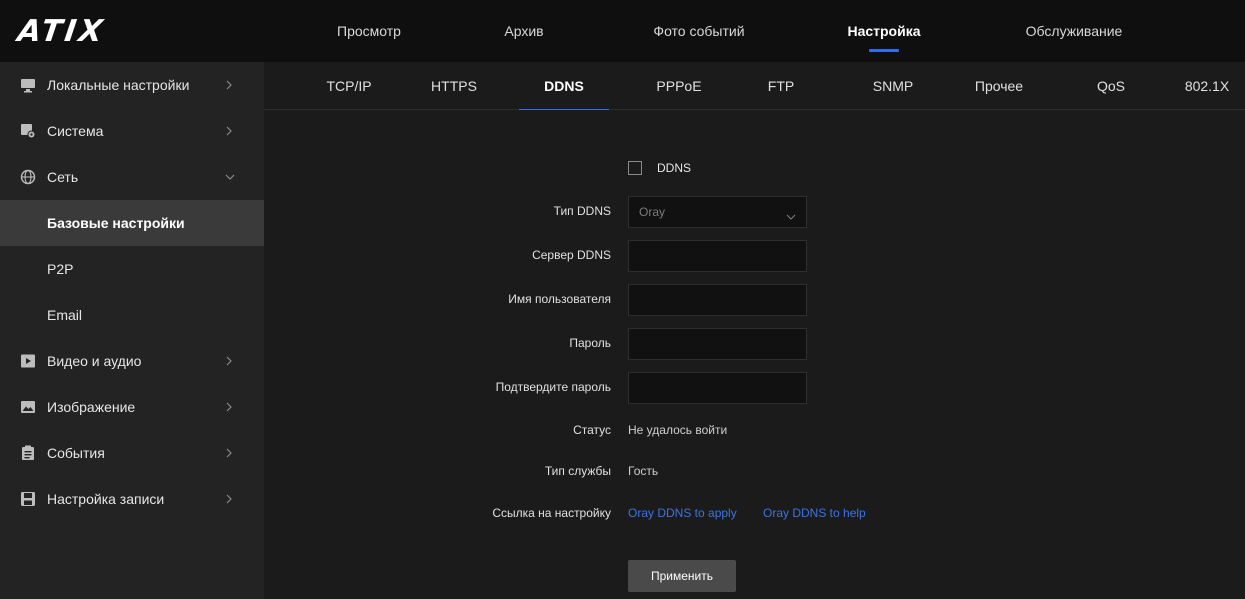 This screenshot has width=1245, height=599. I want to click on password-input, so click(717, 344).